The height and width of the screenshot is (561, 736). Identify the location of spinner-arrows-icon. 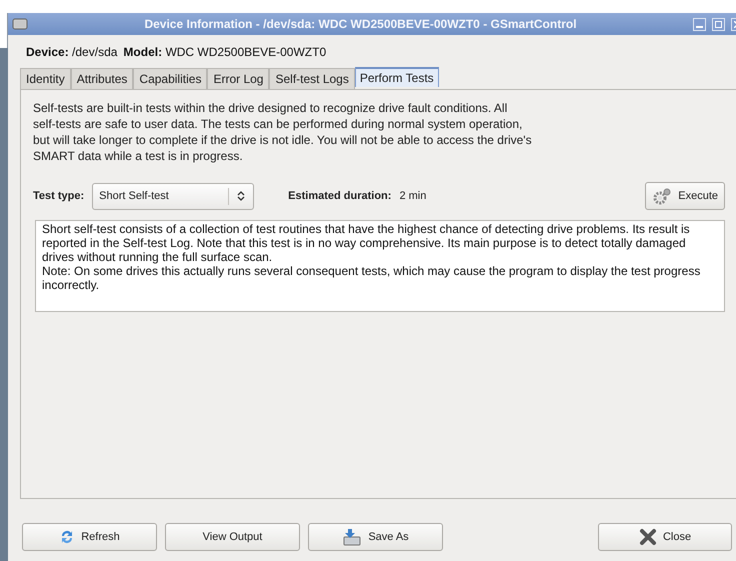
(241, 196).